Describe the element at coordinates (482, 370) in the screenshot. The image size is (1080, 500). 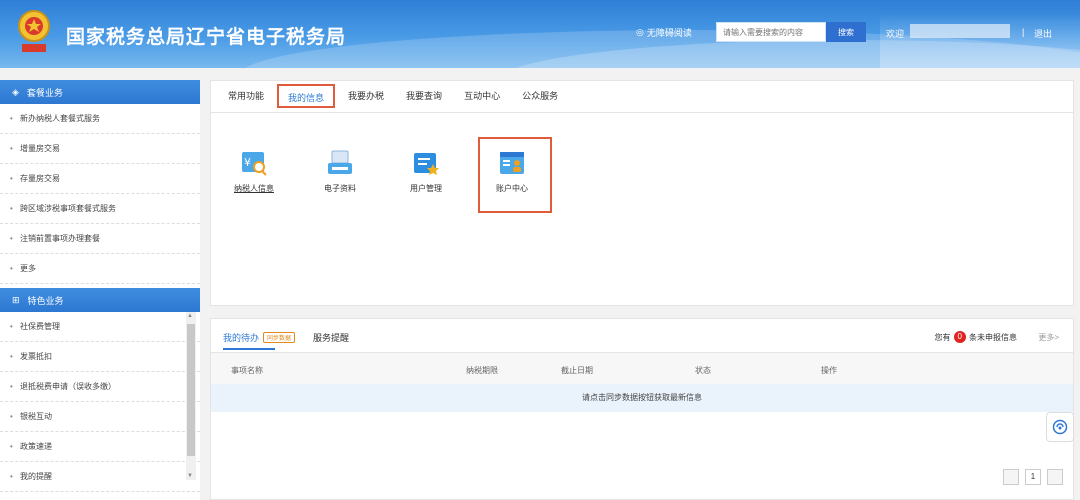
I see `column-header: 纳税期限` at that location.